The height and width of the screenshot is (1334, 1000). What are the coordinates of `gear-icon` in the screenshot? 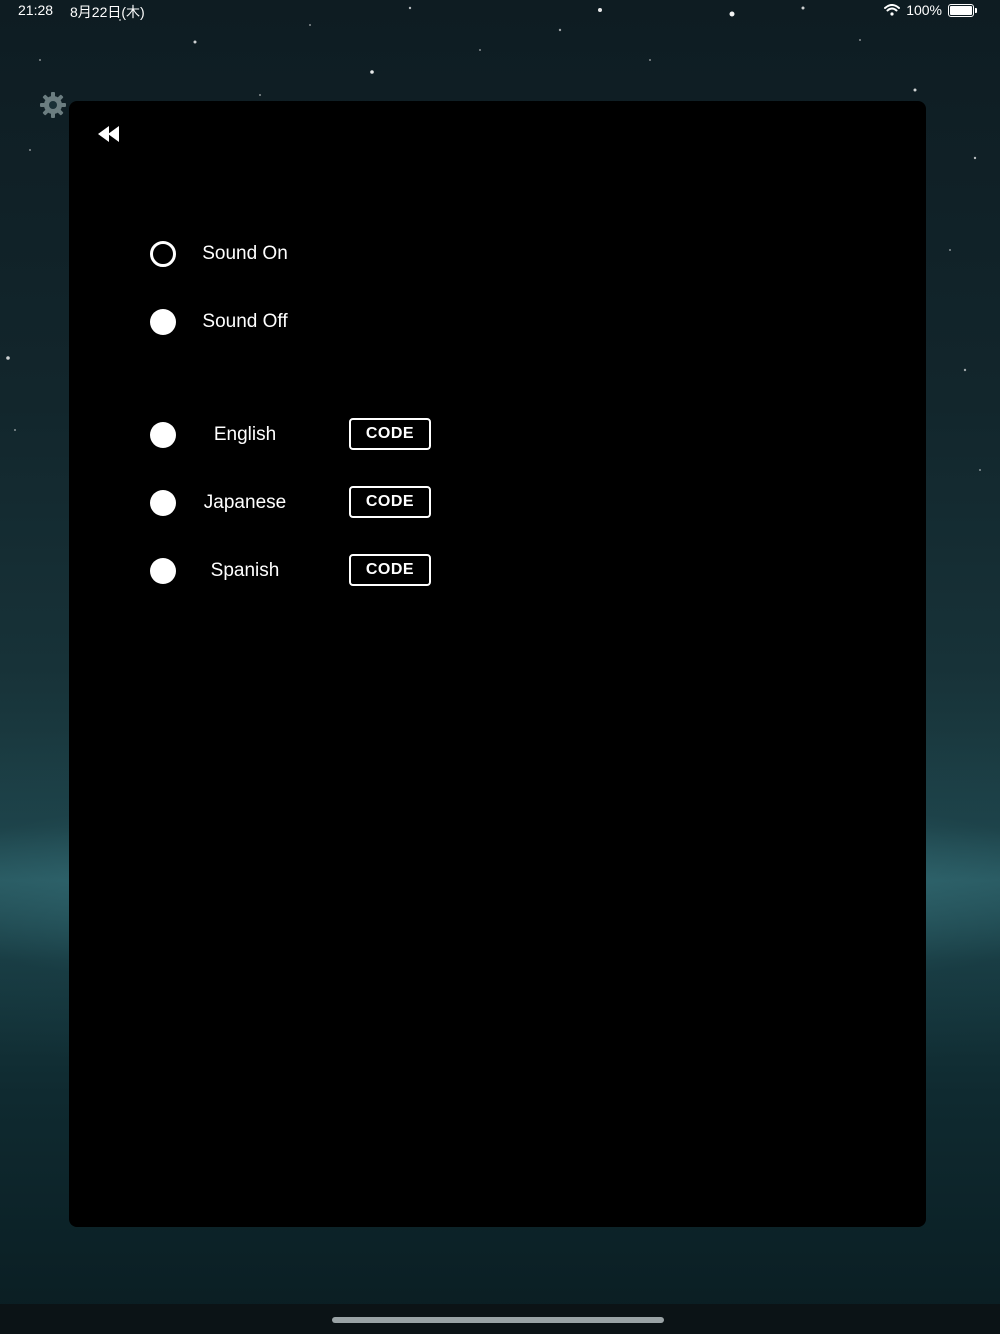 It's located at (53, 105).